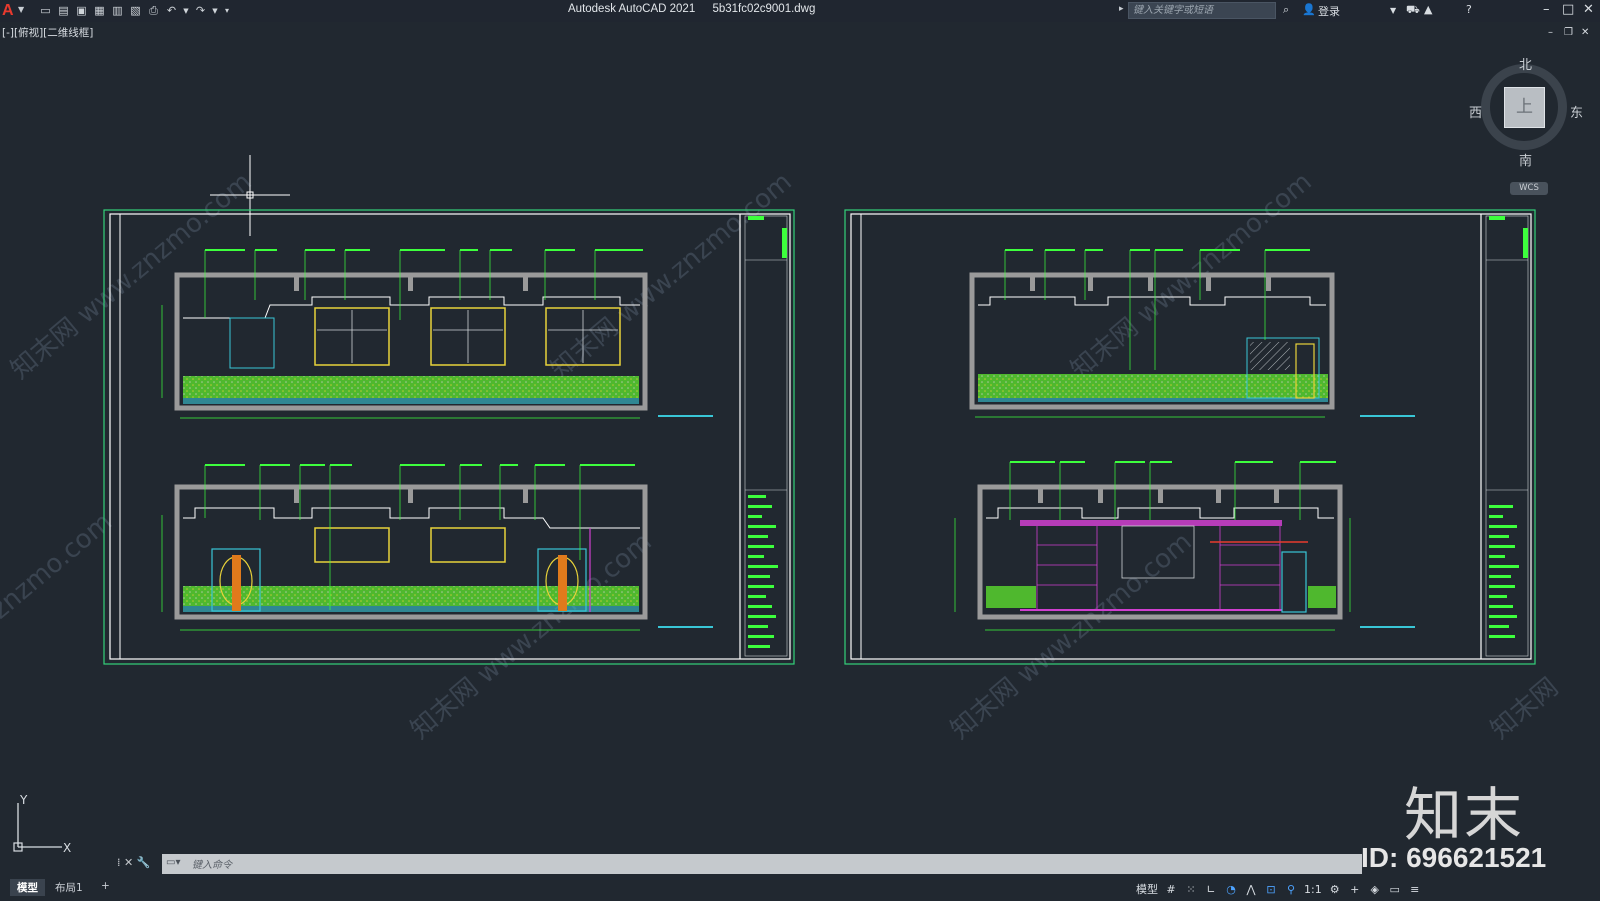  Describe the element at coordinates (1279, 889) in the screenshot. I see `status-bar: 模型 # ⁙ ∟ ◔ ⋀ ⊡ ⚲ 1:1 ⚙ + ◈ ▭ ≡` at that location.